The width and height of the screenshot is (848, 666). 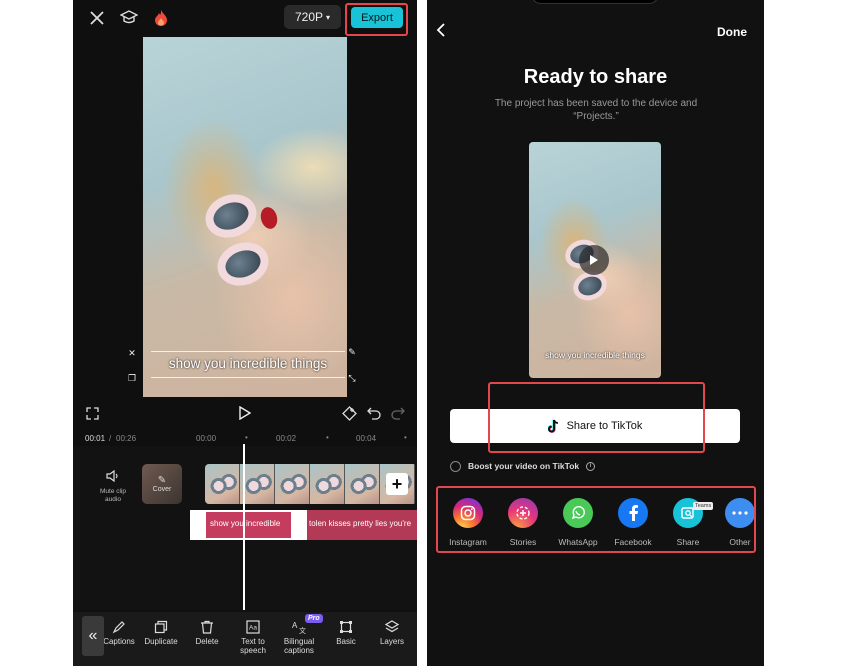 I want to click on timeline-playhead, so click(x=244, y=527).